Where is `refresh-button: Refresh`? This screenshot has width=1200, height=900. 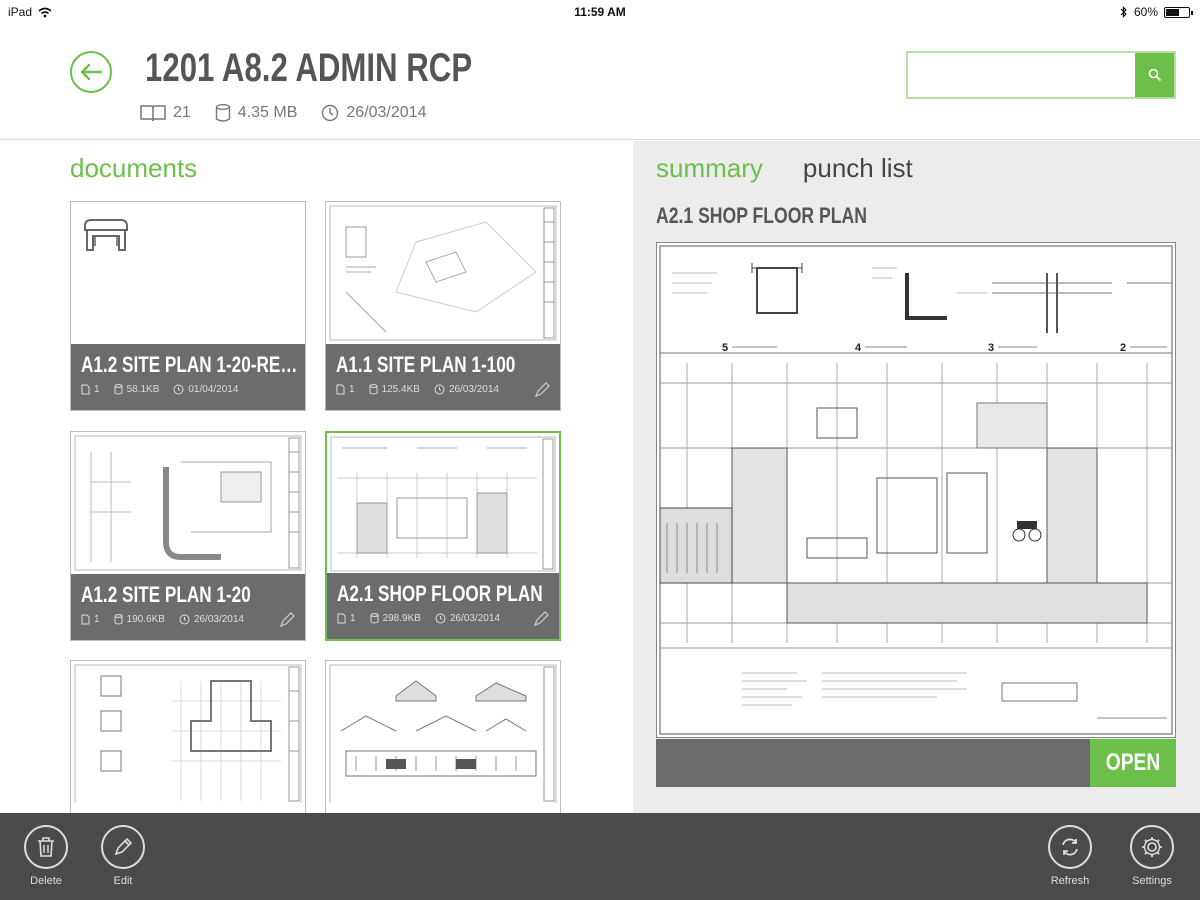 refresh-button: Refresh is located at coordinates (1070, 856).